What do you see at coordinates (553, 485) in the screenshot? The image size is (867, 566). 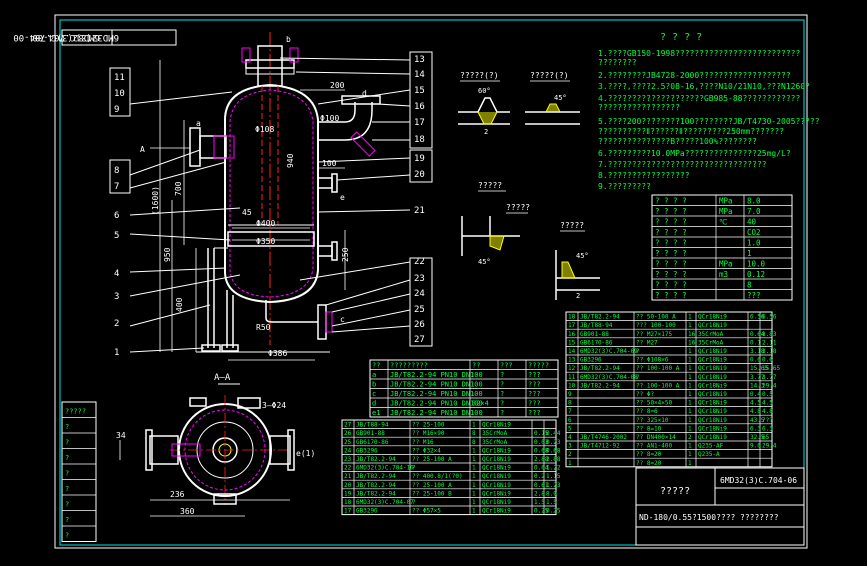 I see `bom-bottom-cell: 1.23` at bounding box center [553, 485].